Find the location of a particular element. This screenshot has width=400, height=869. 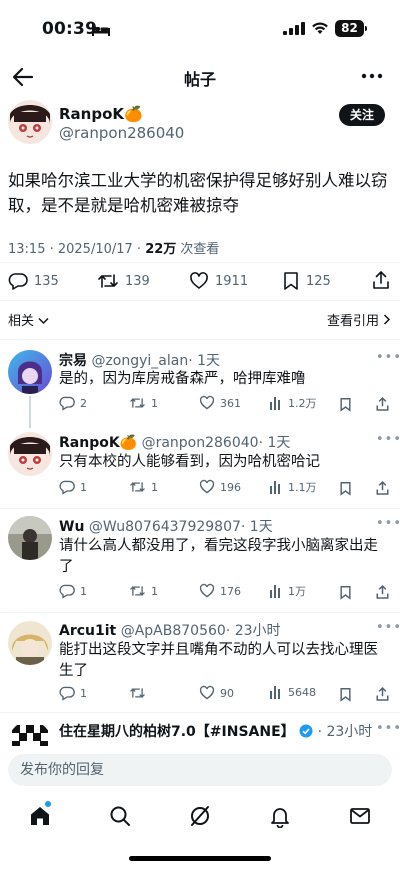

search-icon is located at coordinates (120, 816).